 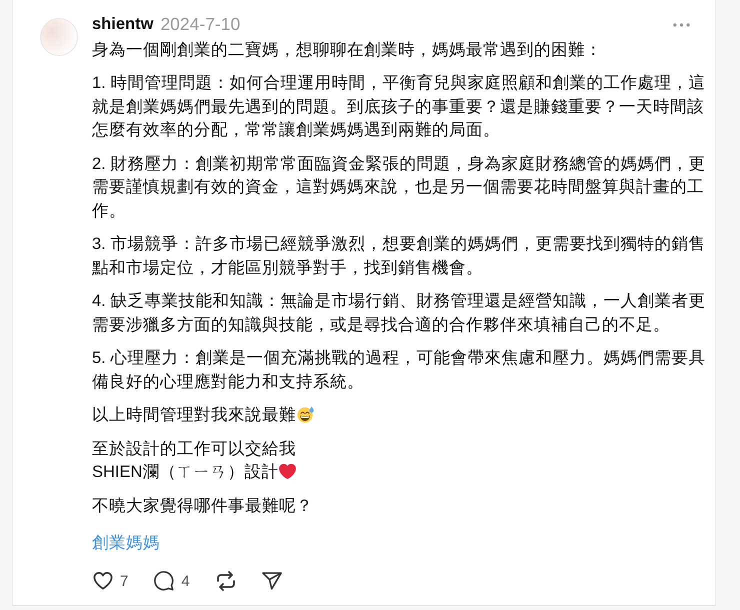 What do you see at coordinates (399, 255) in the screenshot?
I see `post-text: 3. 市場競爭：許多市場已經競爭激烈，想要創業的媽媽們，更需要找到獨特的銷售點和市場定位，才能區別競爭對手，找到銷售機會。` at bounding box center [399, 255].